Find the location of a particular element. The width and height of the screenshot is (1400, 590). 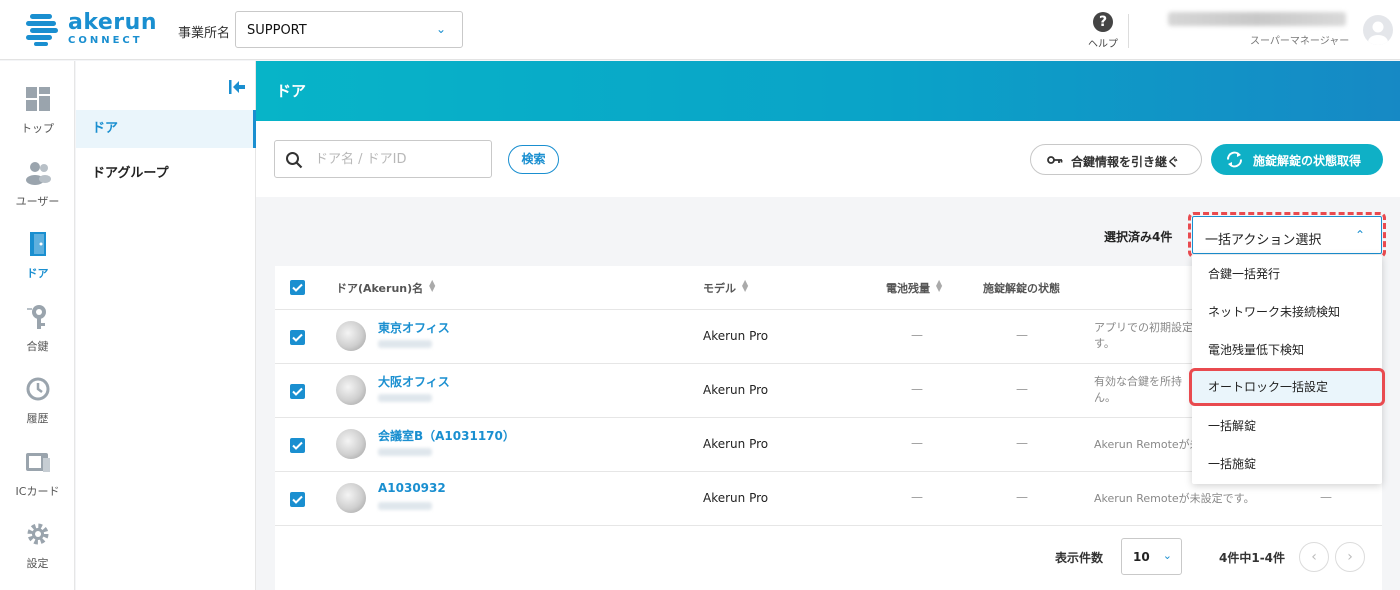

search-box is located at coordinates (383, 159).